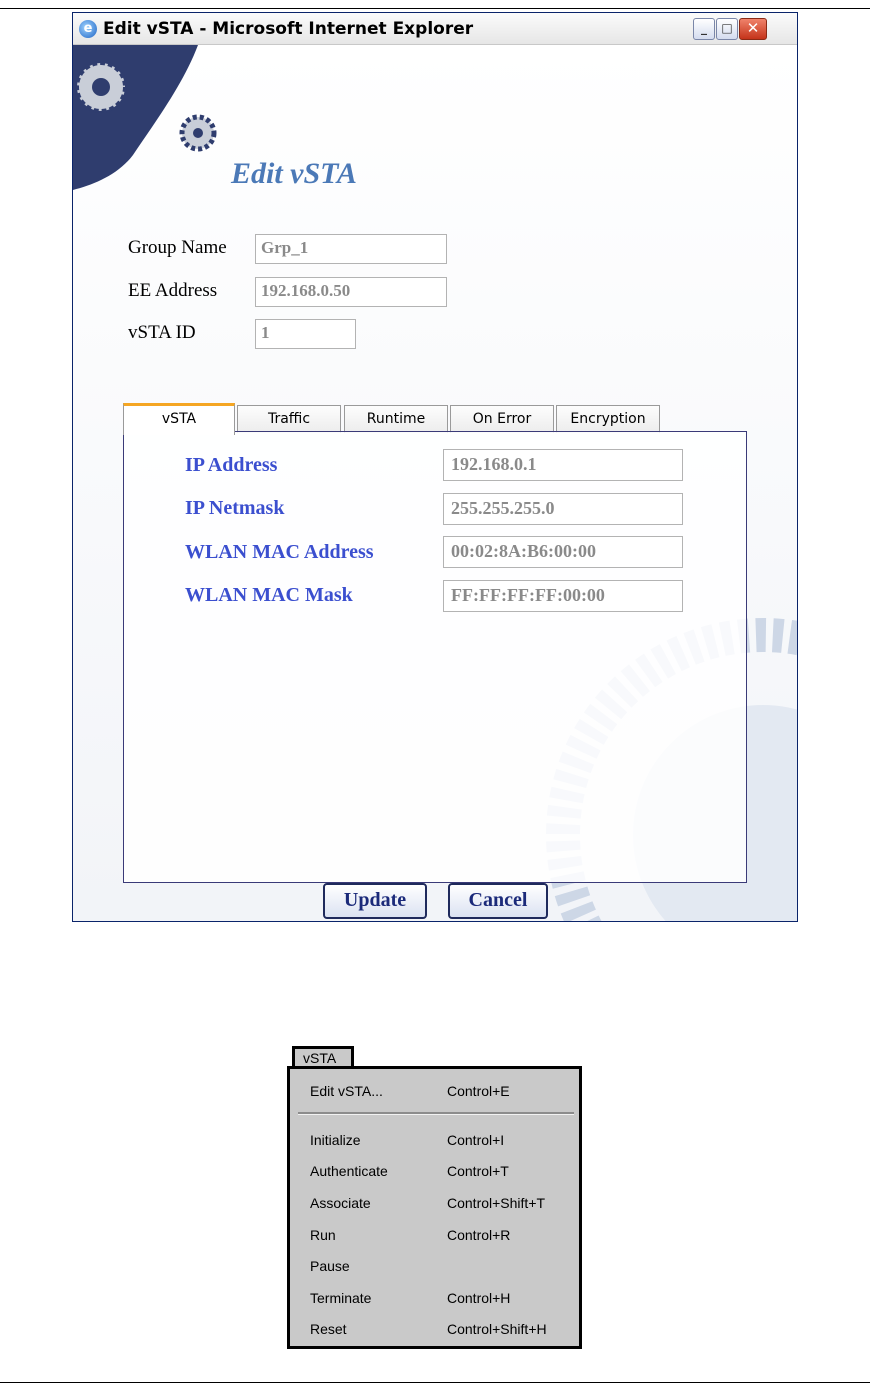 The height and width of the screenshot is (1390, 870). I want to click on minimize-button: _, so click(704, 29).